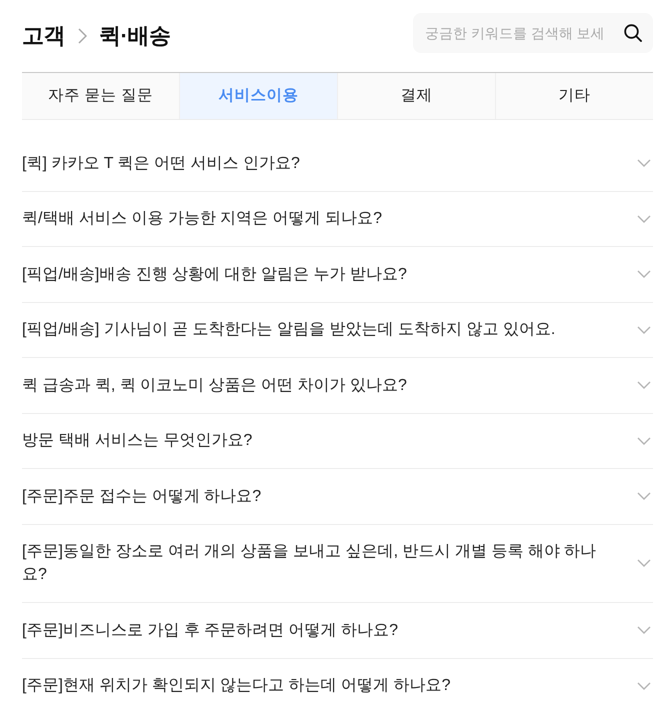 The image size is (670, 702). I want to click on faq-question: 퀵 급송과 퀵, 퀵 이코노미 상품은 어떤 차이가 있나요?, so click(214, 386).